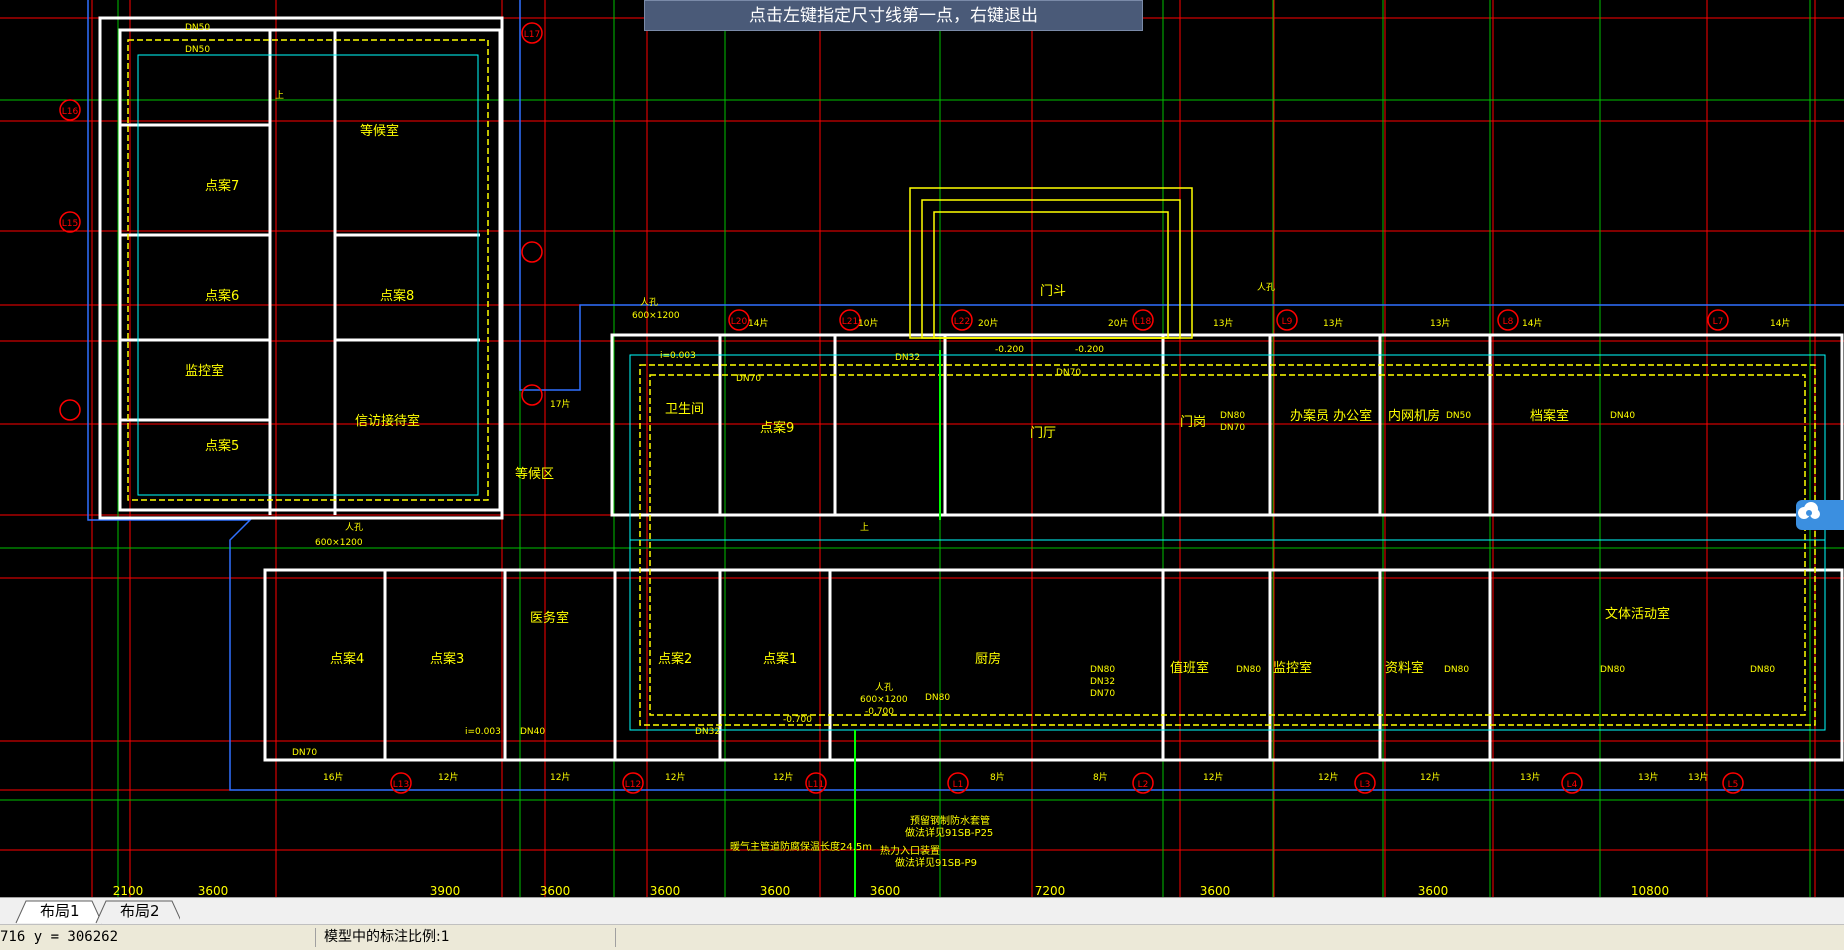  What do you see at coordinates (910, 850) in the screenshot?
I see `svg-text: 热力入口装置` at bounding box center [910, 850].